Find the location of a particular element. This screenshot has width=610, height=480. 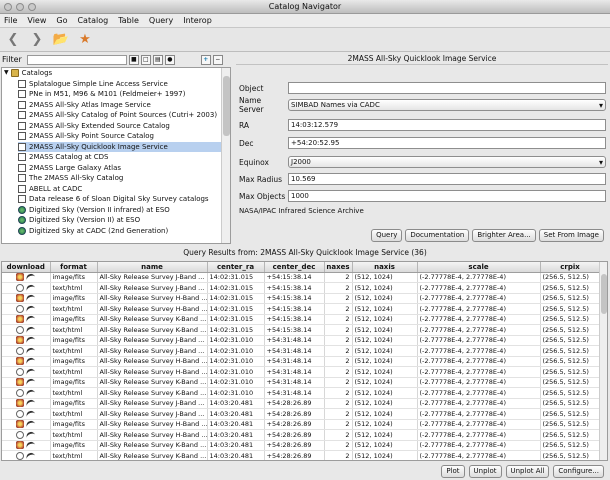

table-scroll-thumb is located at coordinates (604, 294).